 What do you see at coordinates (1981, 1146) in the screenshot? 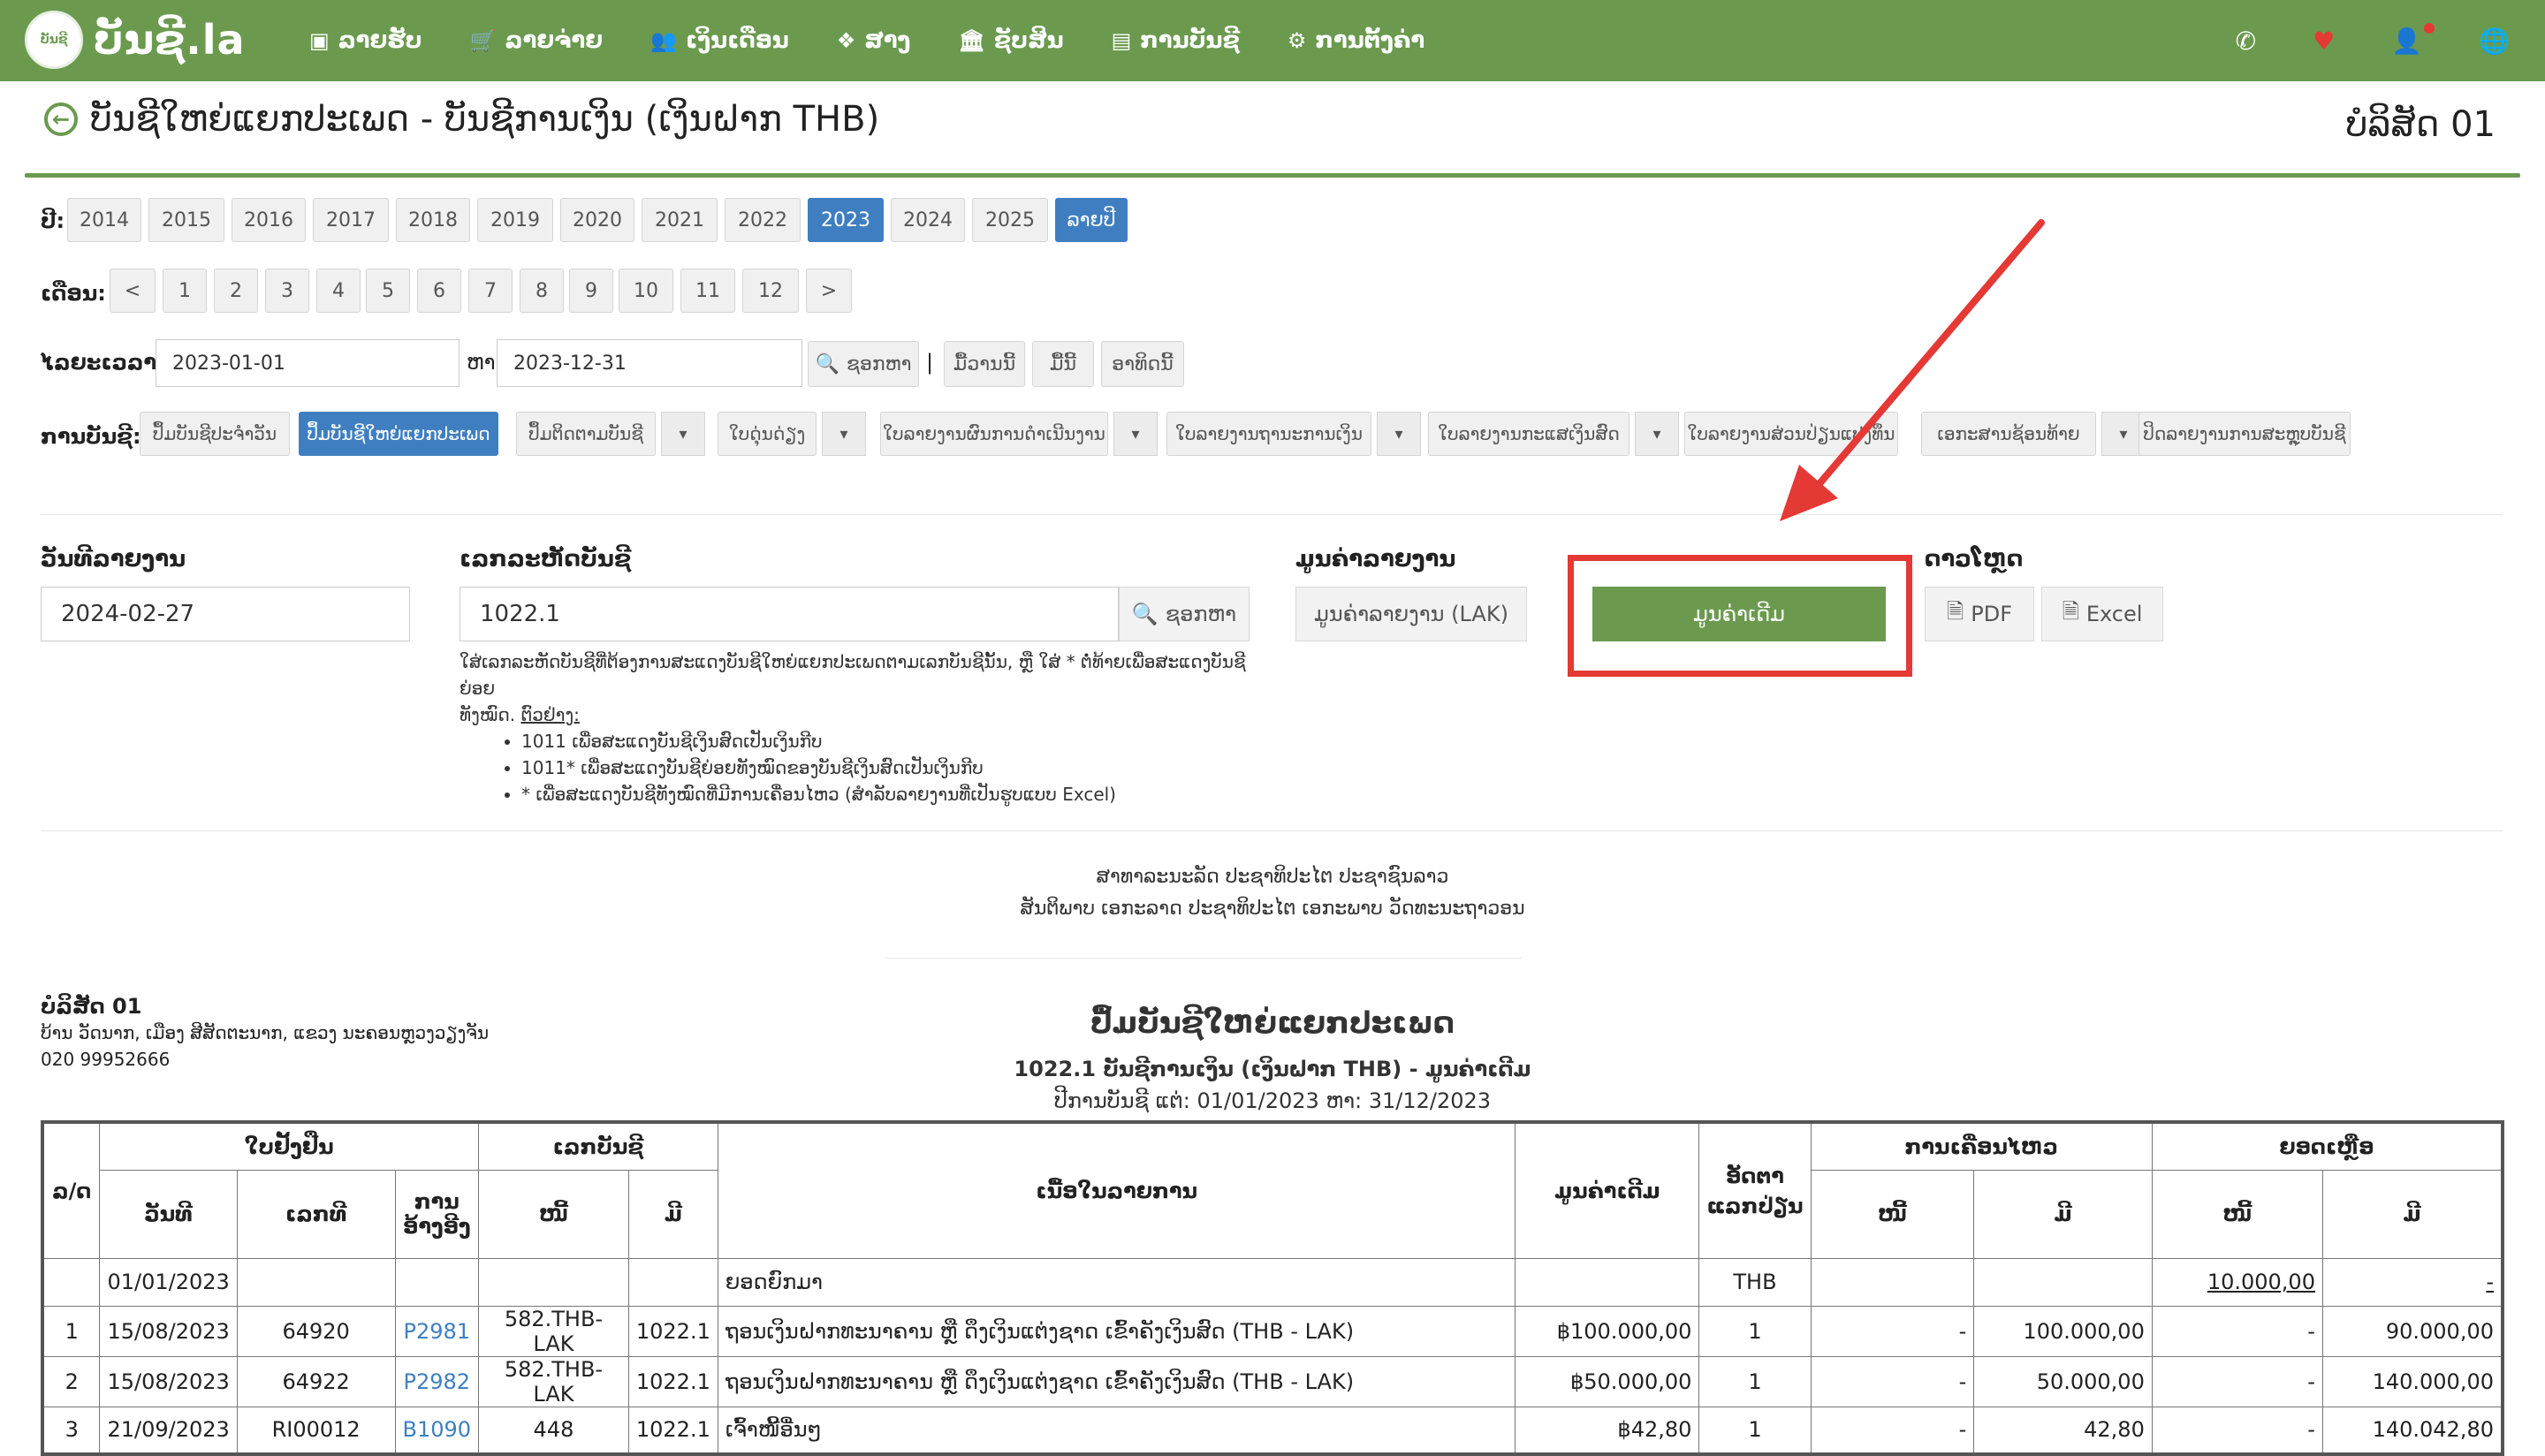
I see `col-movement: ການເຄື່ອນໄຫວ` at bounding box center [1981, 1146].